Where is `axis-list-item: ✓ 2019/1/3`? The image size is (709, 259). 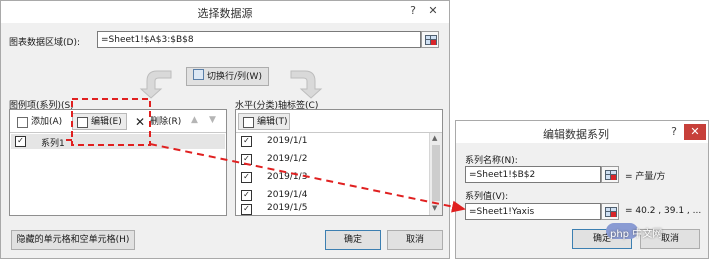
axis-list-item: ✓ 2019/1/3 is located at coordinates (332, 177).